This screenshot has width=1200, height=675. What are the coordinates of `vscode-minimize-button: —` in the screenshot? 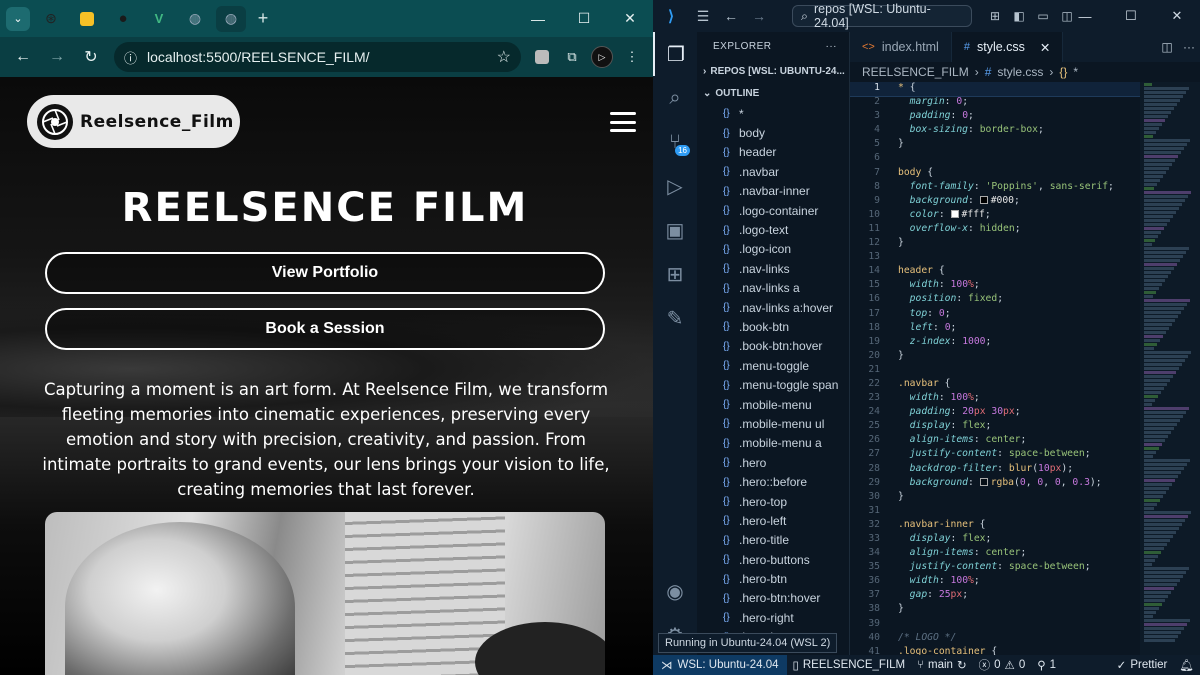 It's located at (1085, 16).